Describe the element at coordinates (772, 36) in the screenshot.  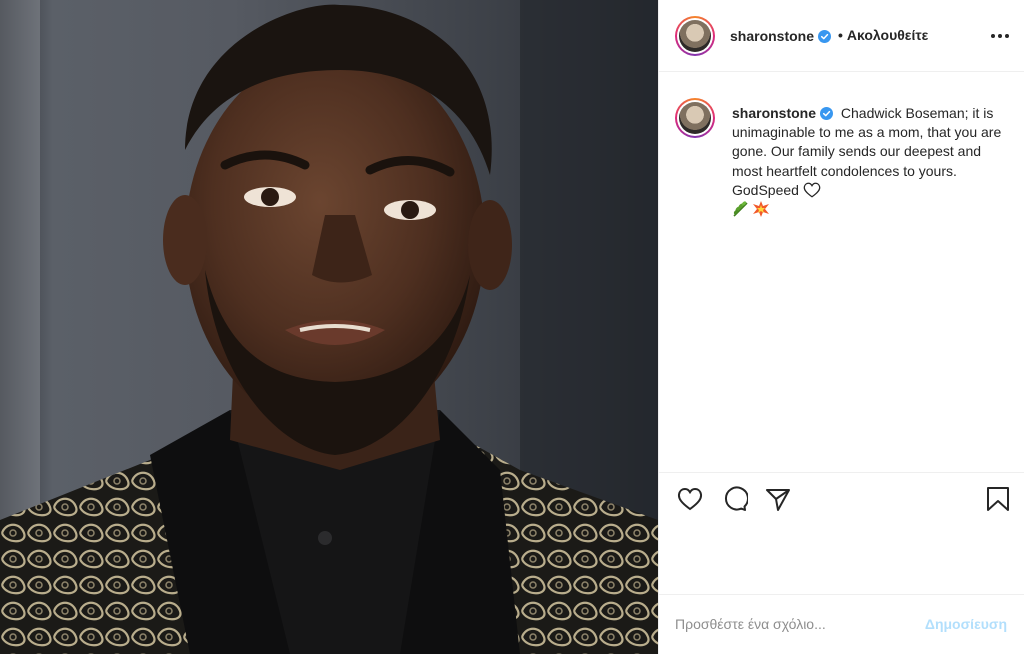
I see `username-text: sharonstone` at that location.